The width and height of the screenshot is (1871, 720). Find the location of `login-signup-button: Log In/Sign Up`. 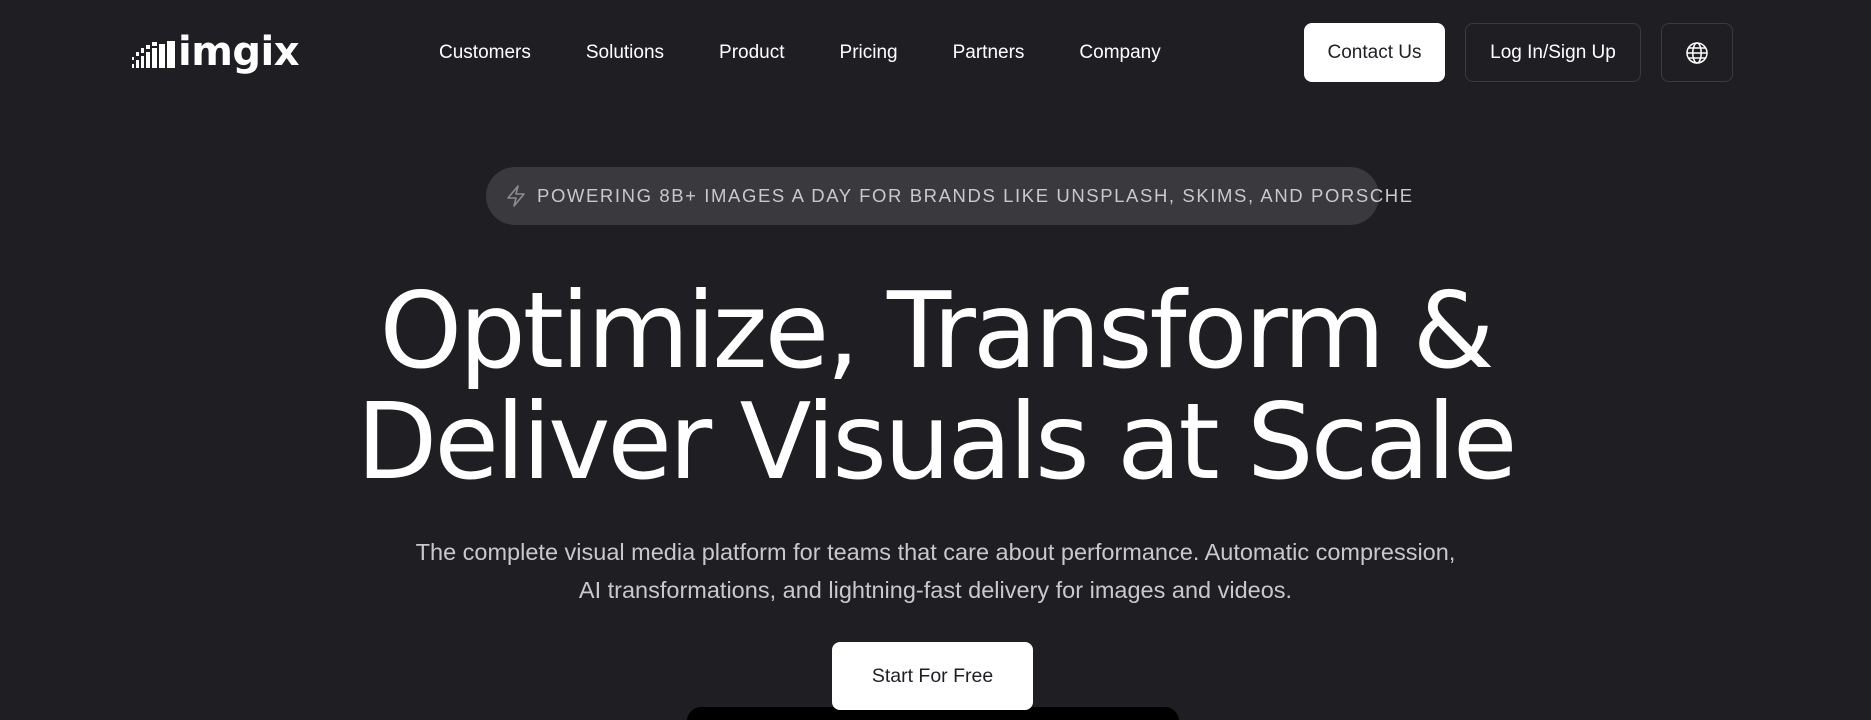

login-signup-button: Log In/Sign Up is located at coordinates (1553, 52).